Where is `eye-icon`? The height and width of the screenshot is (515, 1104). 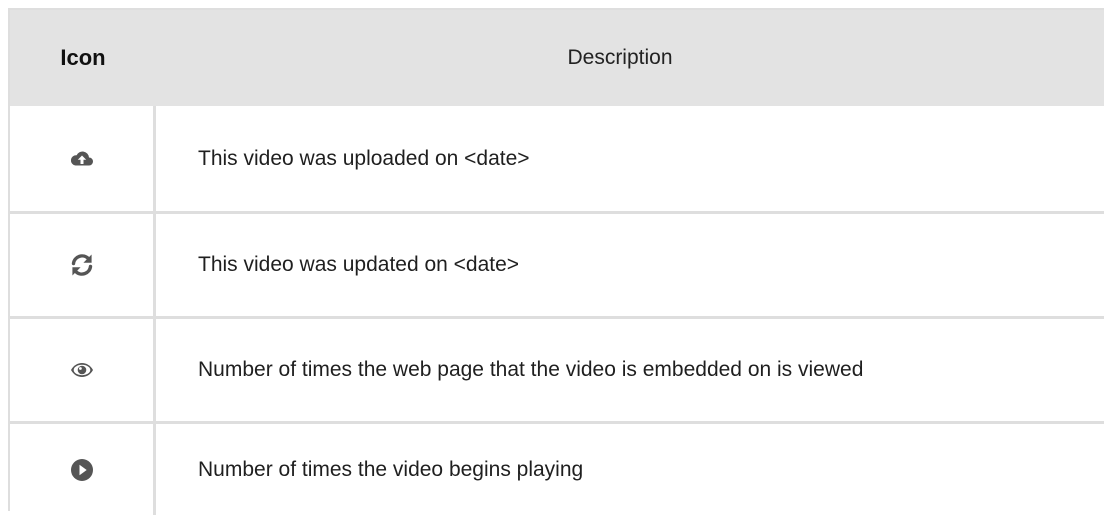
eye-icon is located at coordinates (82, 370).